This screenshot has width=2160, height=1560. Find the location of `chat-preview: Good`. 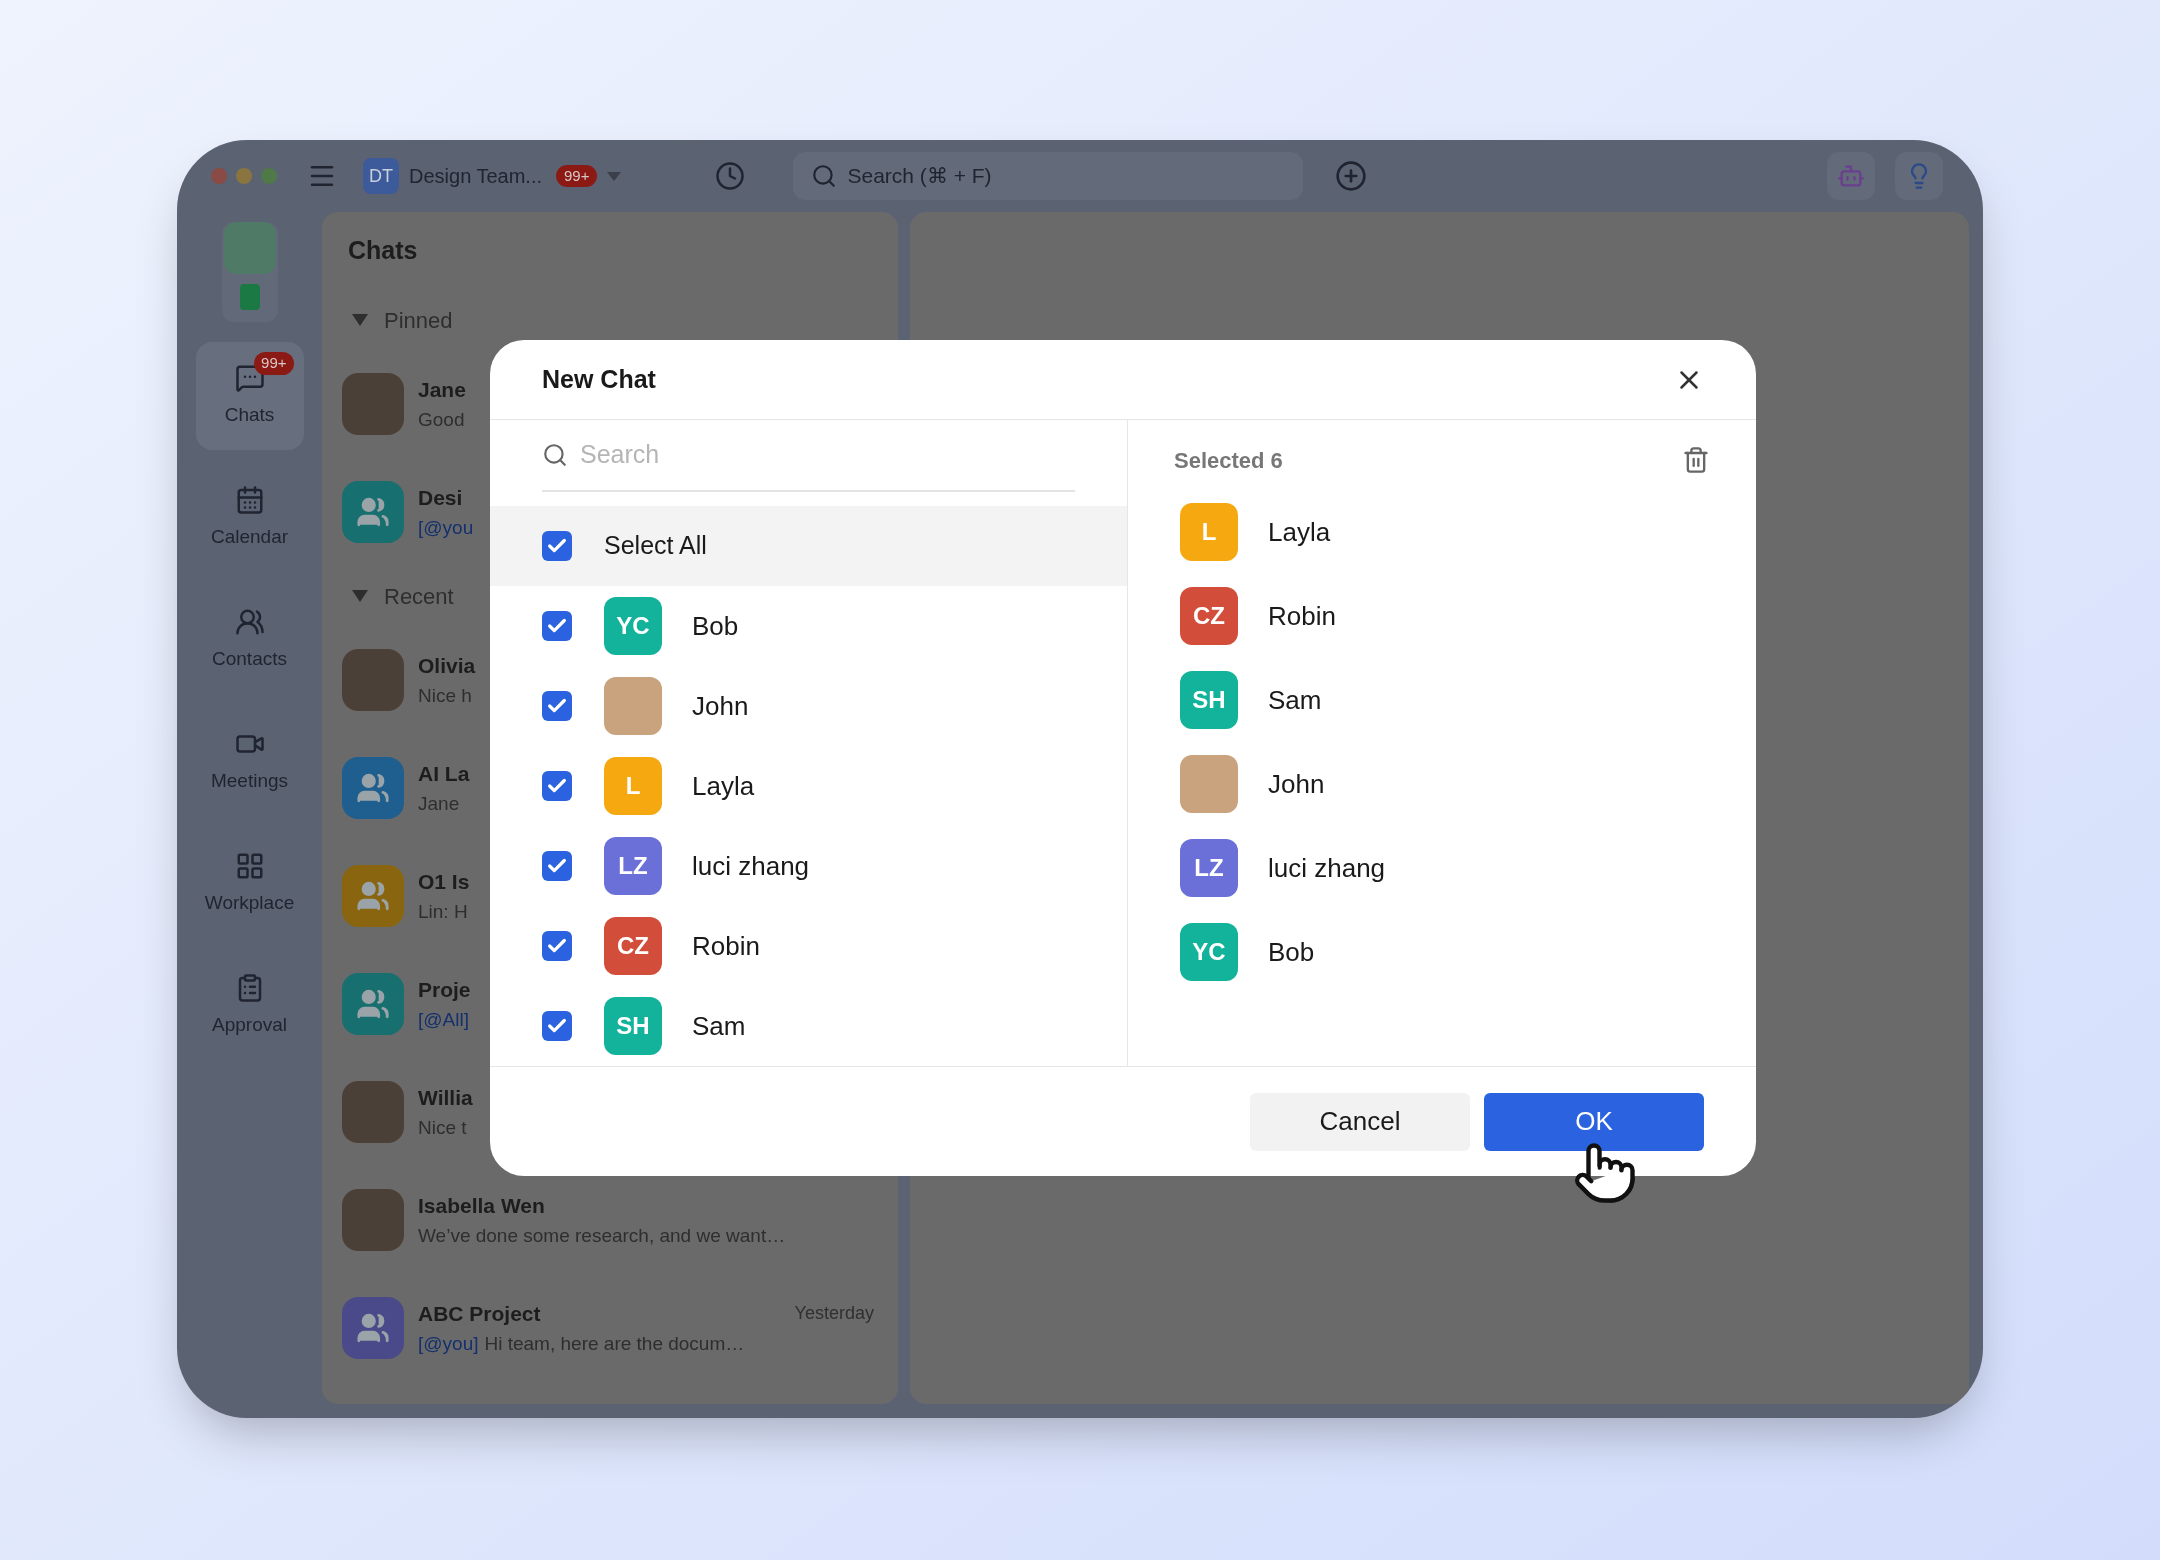

chat-preview: Good is located at coordinates (441, 419).